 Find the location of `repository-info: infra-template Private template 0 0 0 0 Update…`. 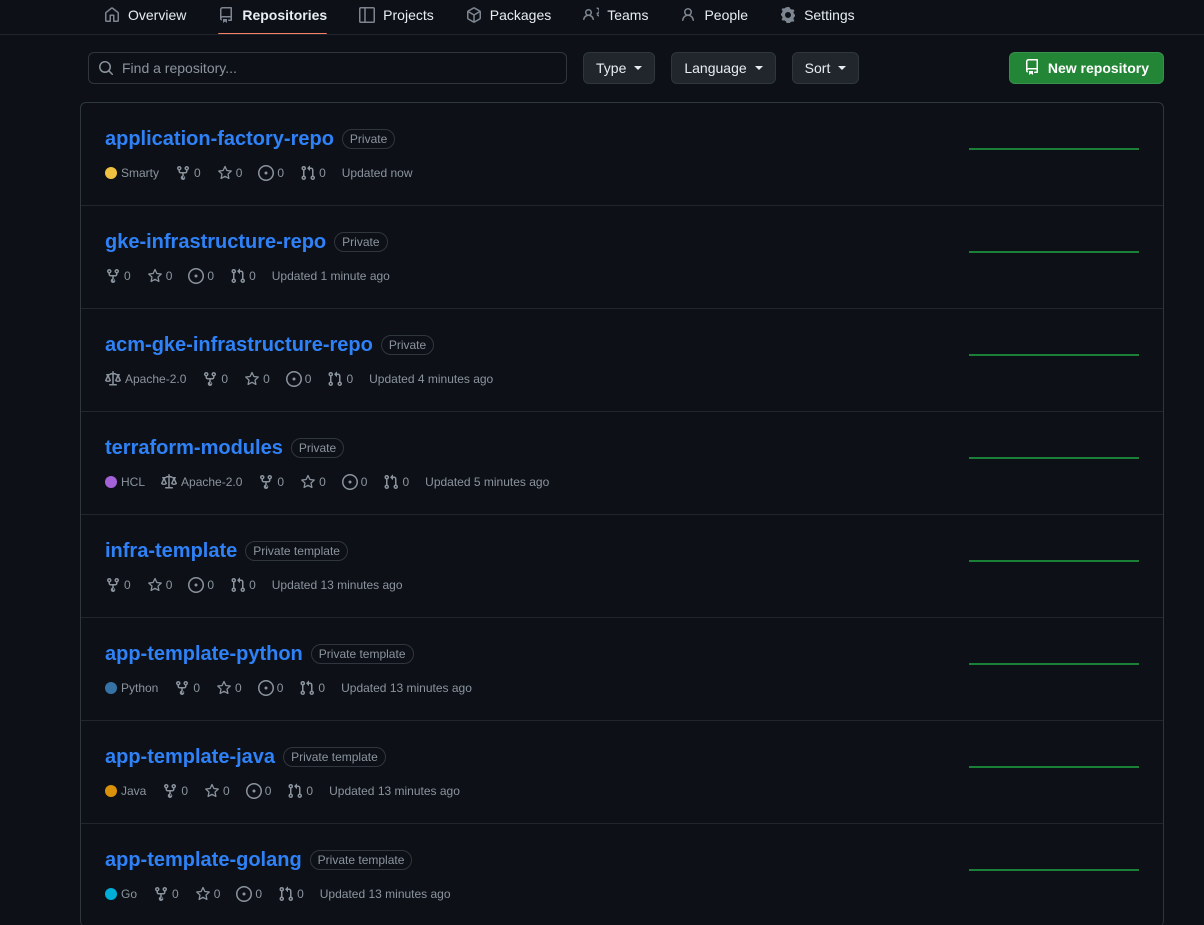

repository-info: infra-template Private template 0 0 0 0 Update… is located at coordinates (529, 566).